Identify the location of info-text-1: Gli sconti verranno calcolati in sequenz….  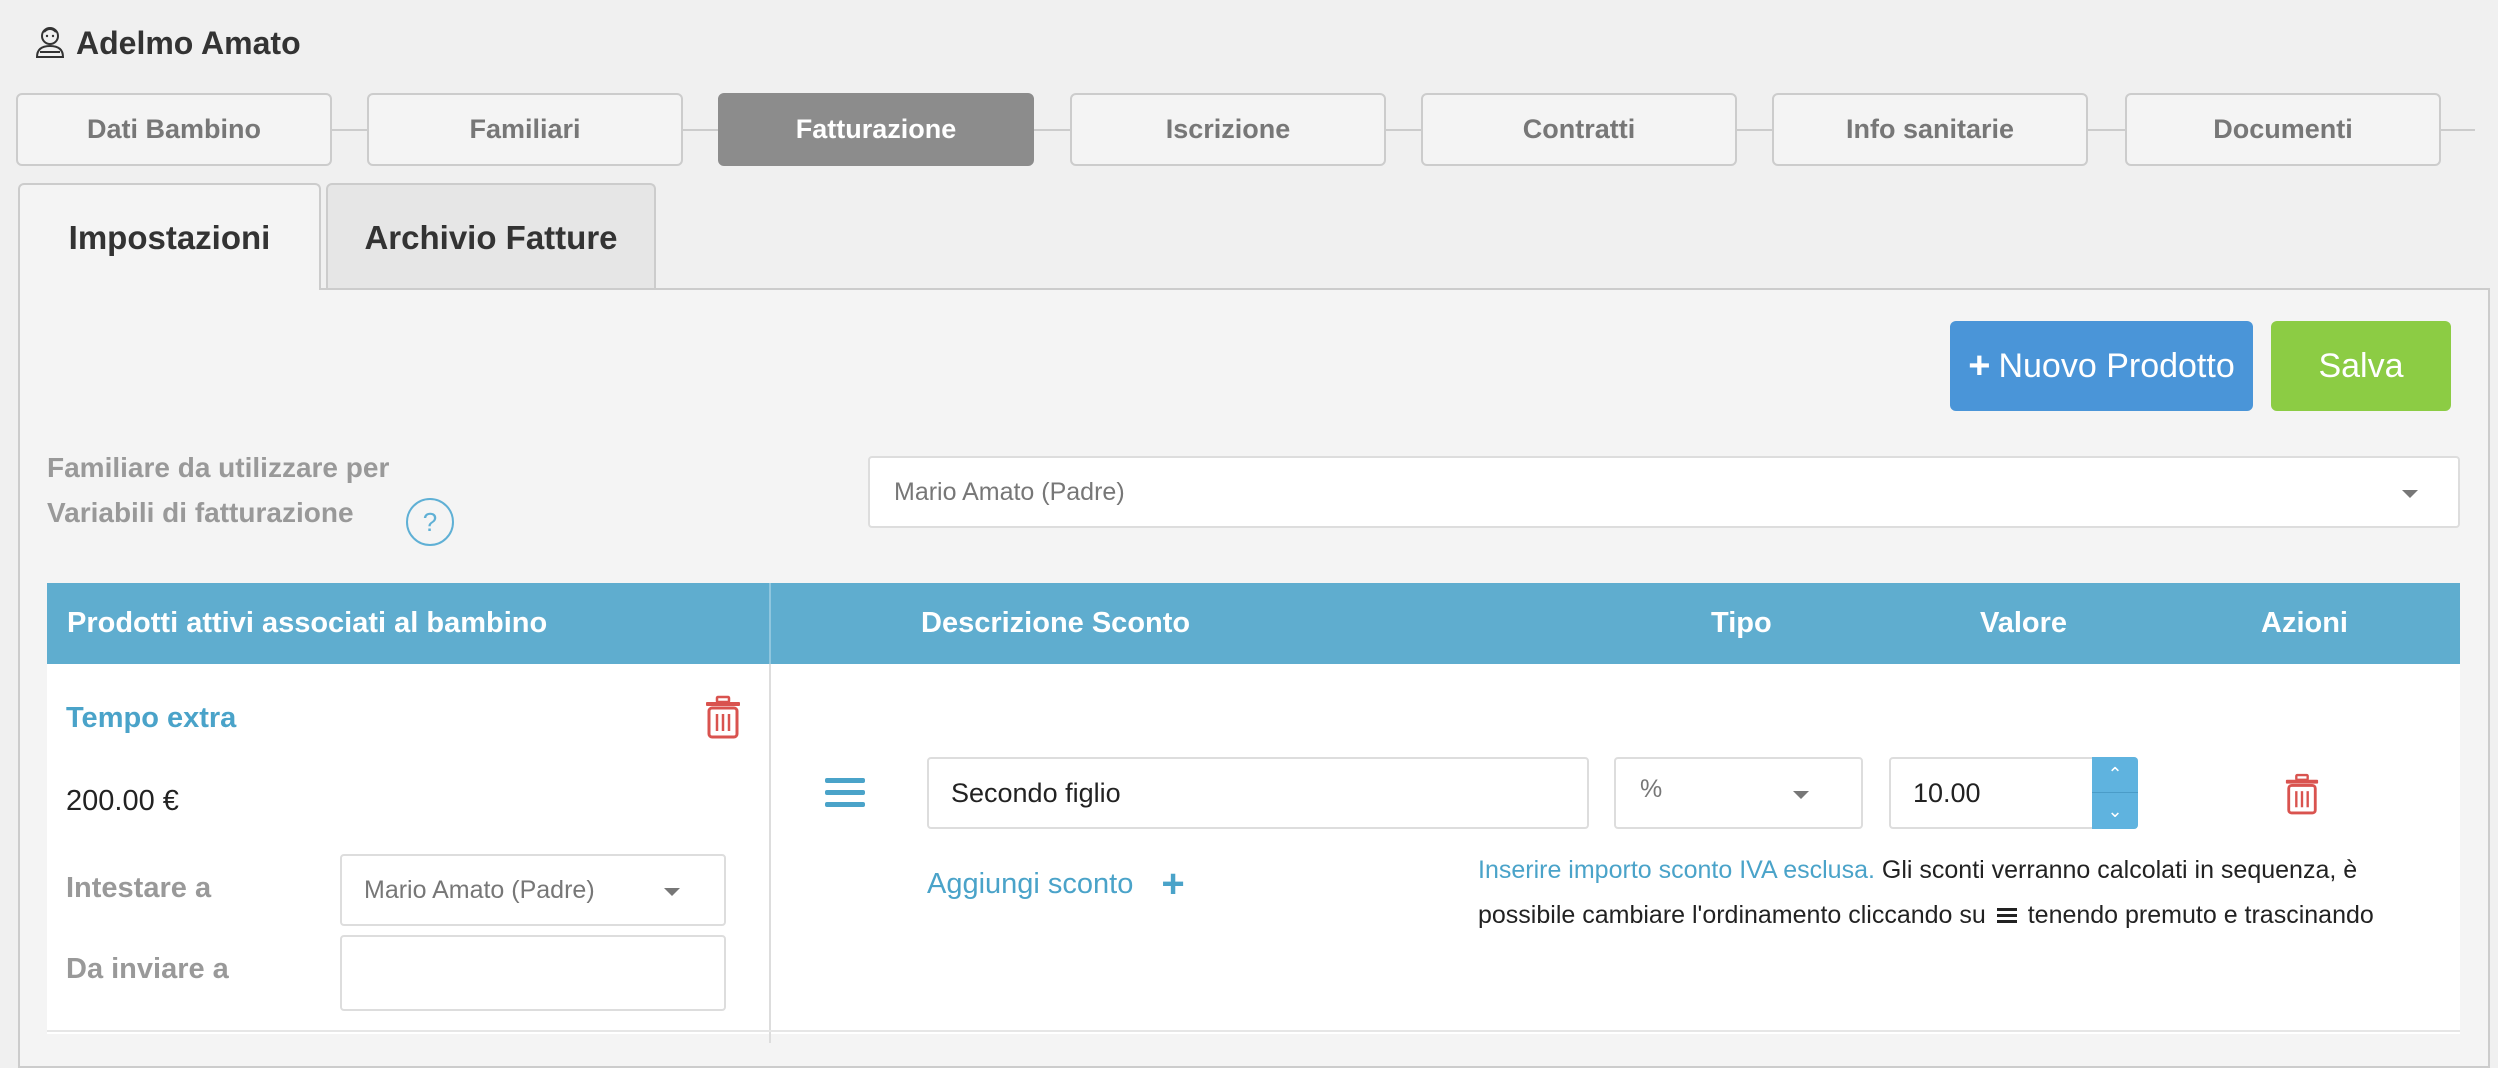
(2119, 870).